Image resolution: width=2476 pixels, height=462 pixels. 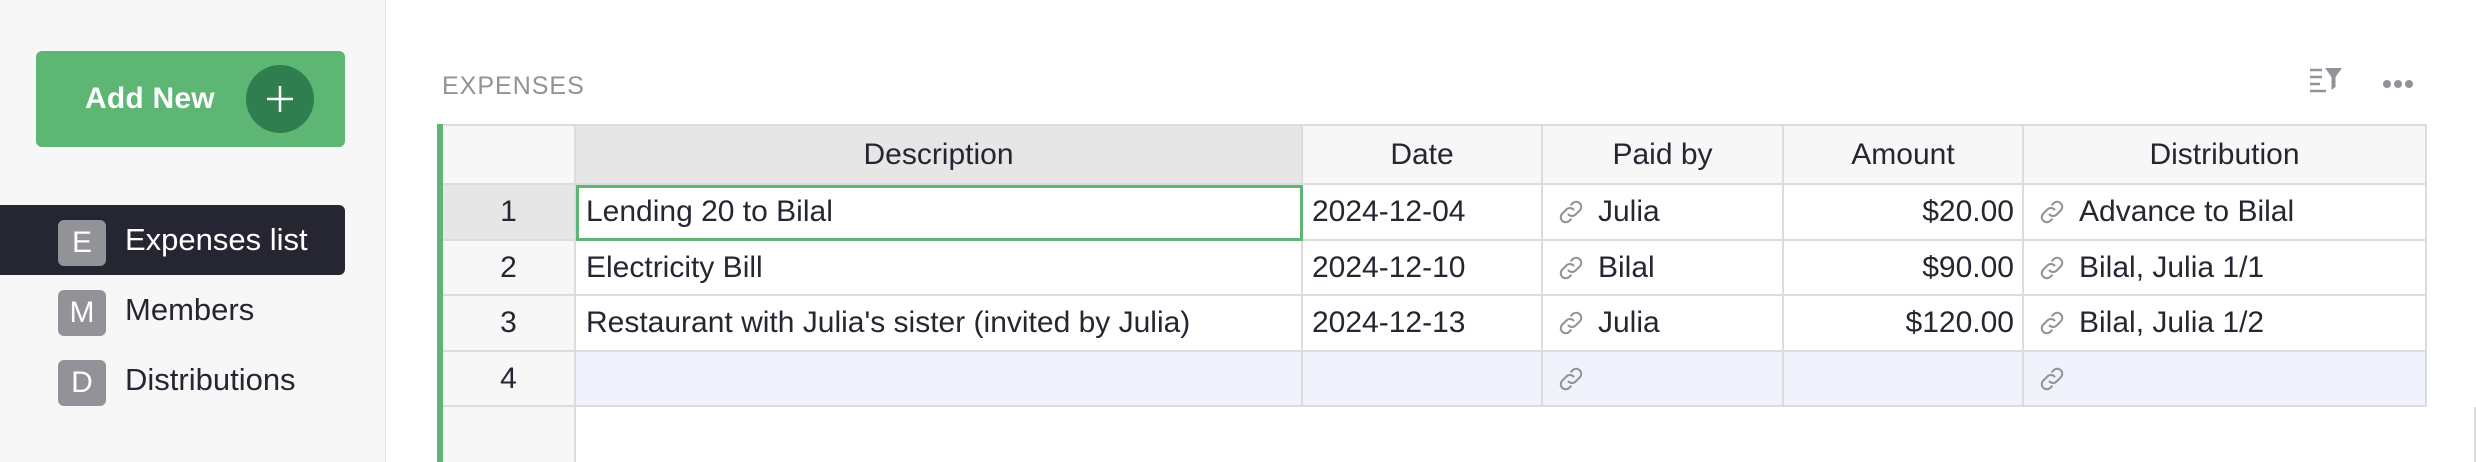 I want to click on distribution-cell: Advance to Bilal, so click(x=2225, y=213).